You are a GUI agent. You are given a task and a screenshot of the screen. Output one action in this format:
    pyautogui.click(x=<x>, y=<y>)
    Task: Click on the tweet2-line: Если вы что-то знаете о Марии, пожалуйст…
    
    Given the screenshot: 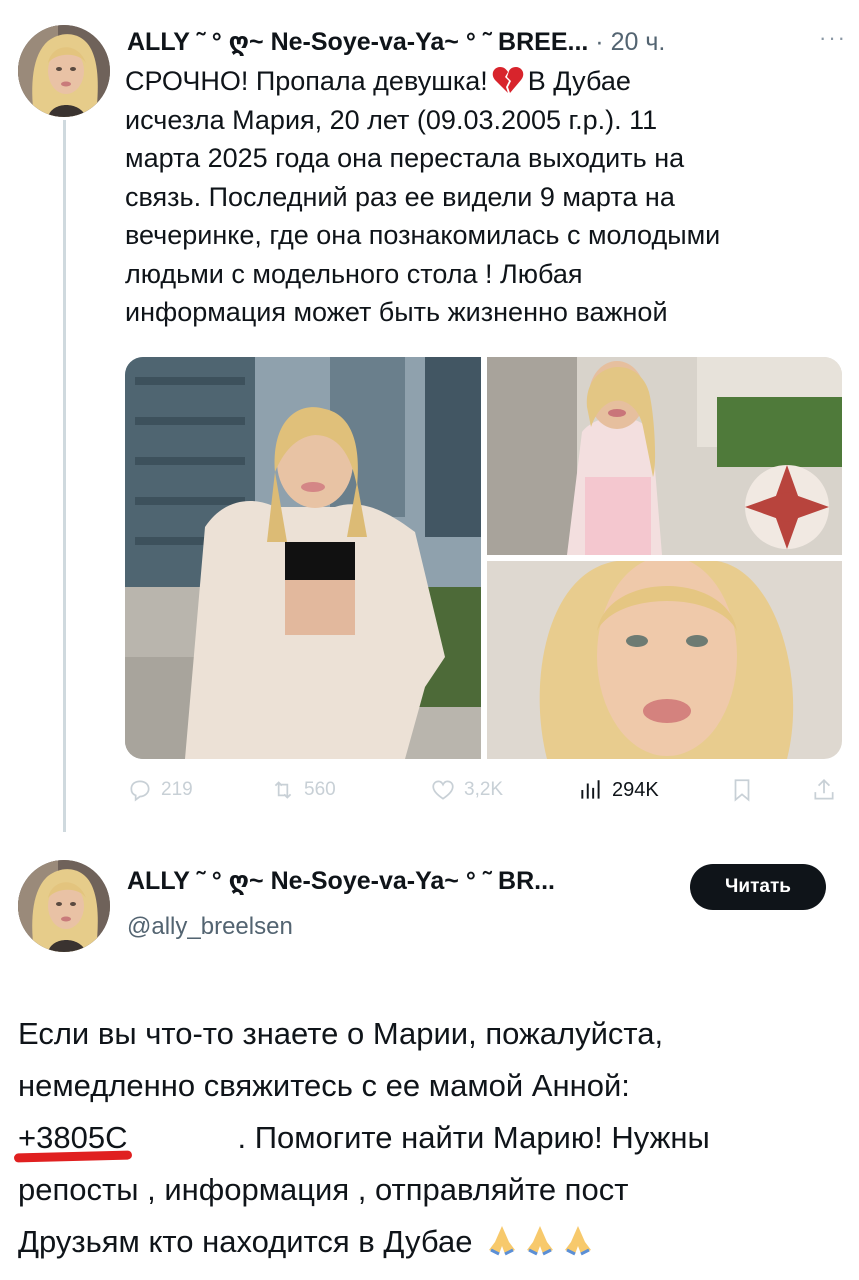 What is the action you would take?
    pyautogui.click(x=341, y=1033)
    